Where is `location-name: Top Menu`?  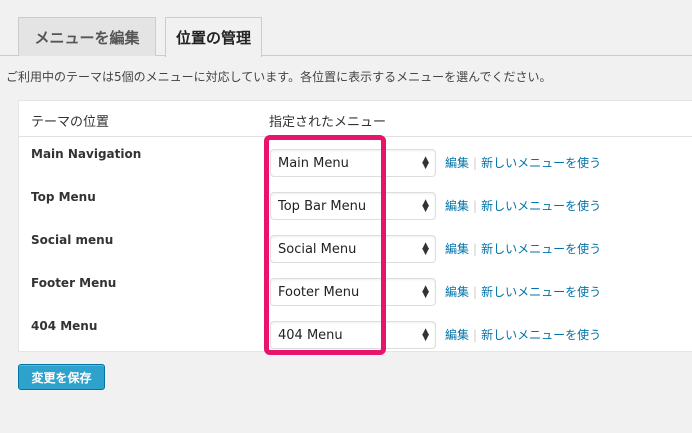 location-name: Top Menu is located at coordinates (63, 197).